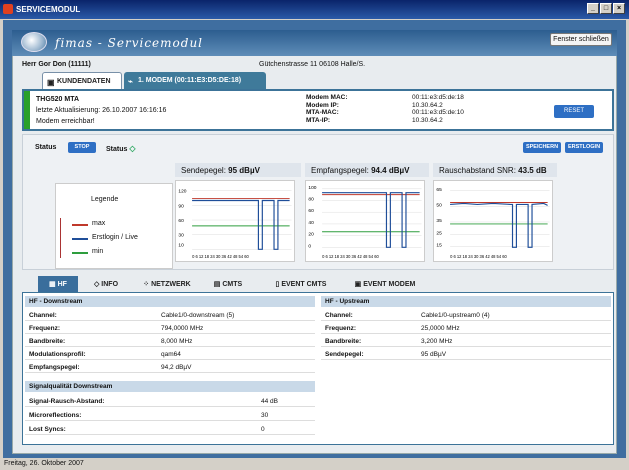 The image size is (629, 470). What do you see at coordinates (542, 147) in the screenshot?
I see `save-button: SPEICHERN` at bounding box center [542, 147].